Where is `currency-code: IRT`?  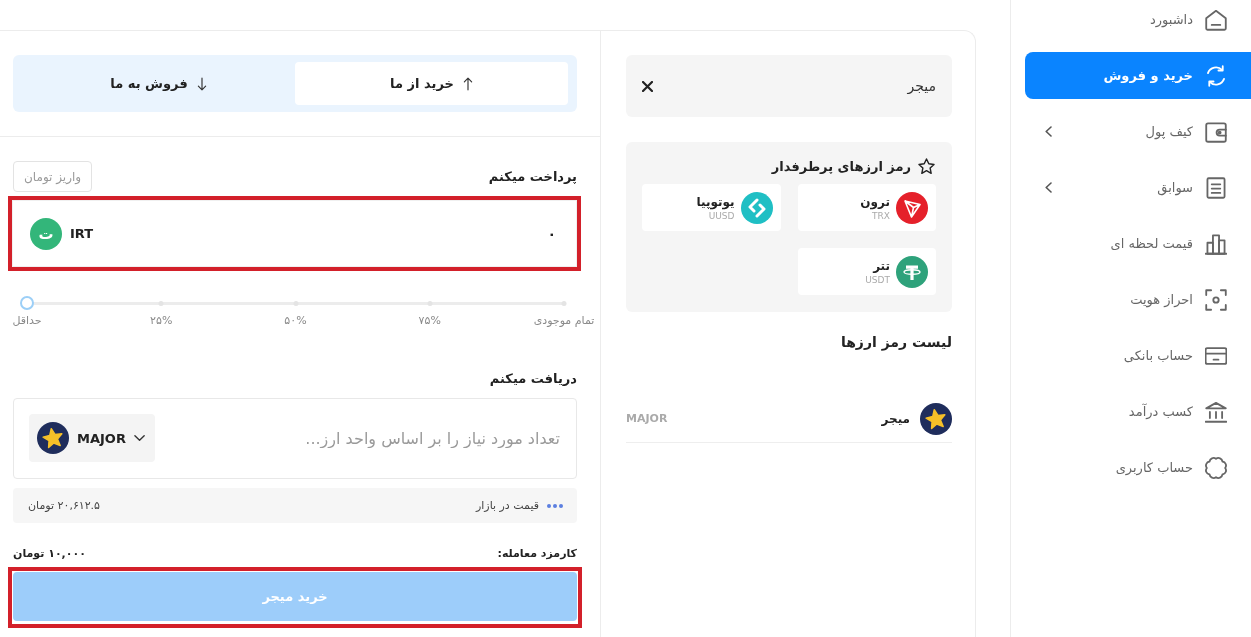
currency-code: IRT is located at coordinates (82, 233).